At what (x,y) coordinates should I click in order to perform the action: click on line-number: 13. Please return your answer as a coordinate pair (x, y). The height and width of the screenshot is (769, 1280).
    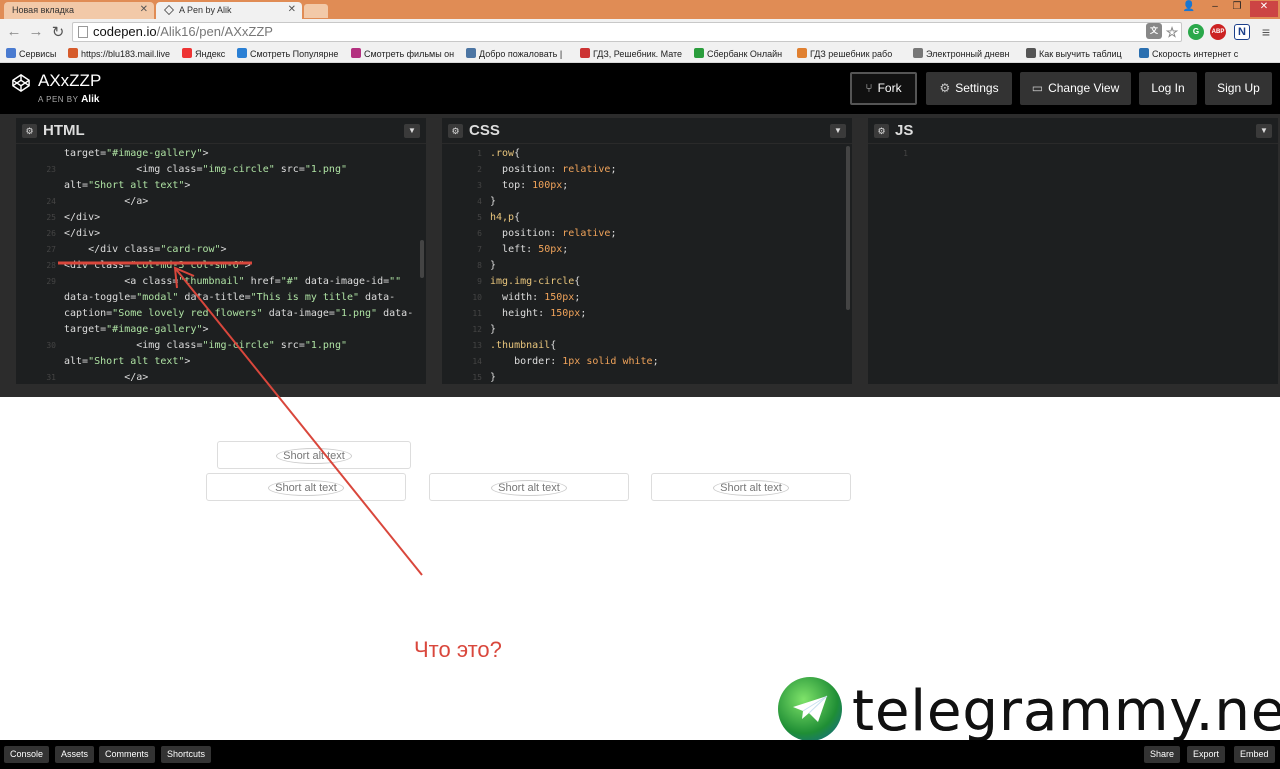
    Looking at the image, I should click on (477, 345).